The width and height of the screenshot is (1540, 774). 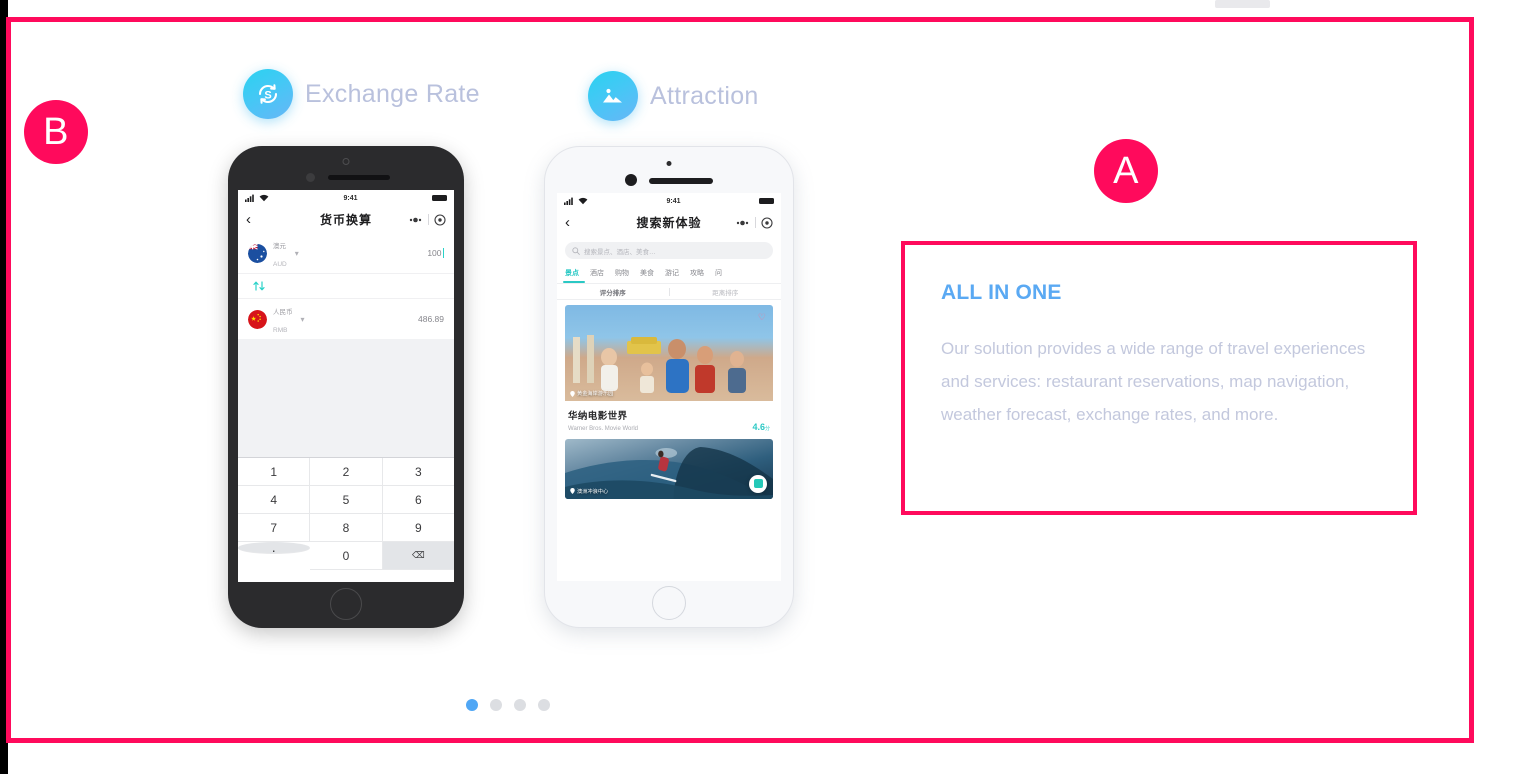 What do you see at coordinates (346, 168) in the screenshot?
I see `phone-bezel-top` at bounding box center [346, 168].